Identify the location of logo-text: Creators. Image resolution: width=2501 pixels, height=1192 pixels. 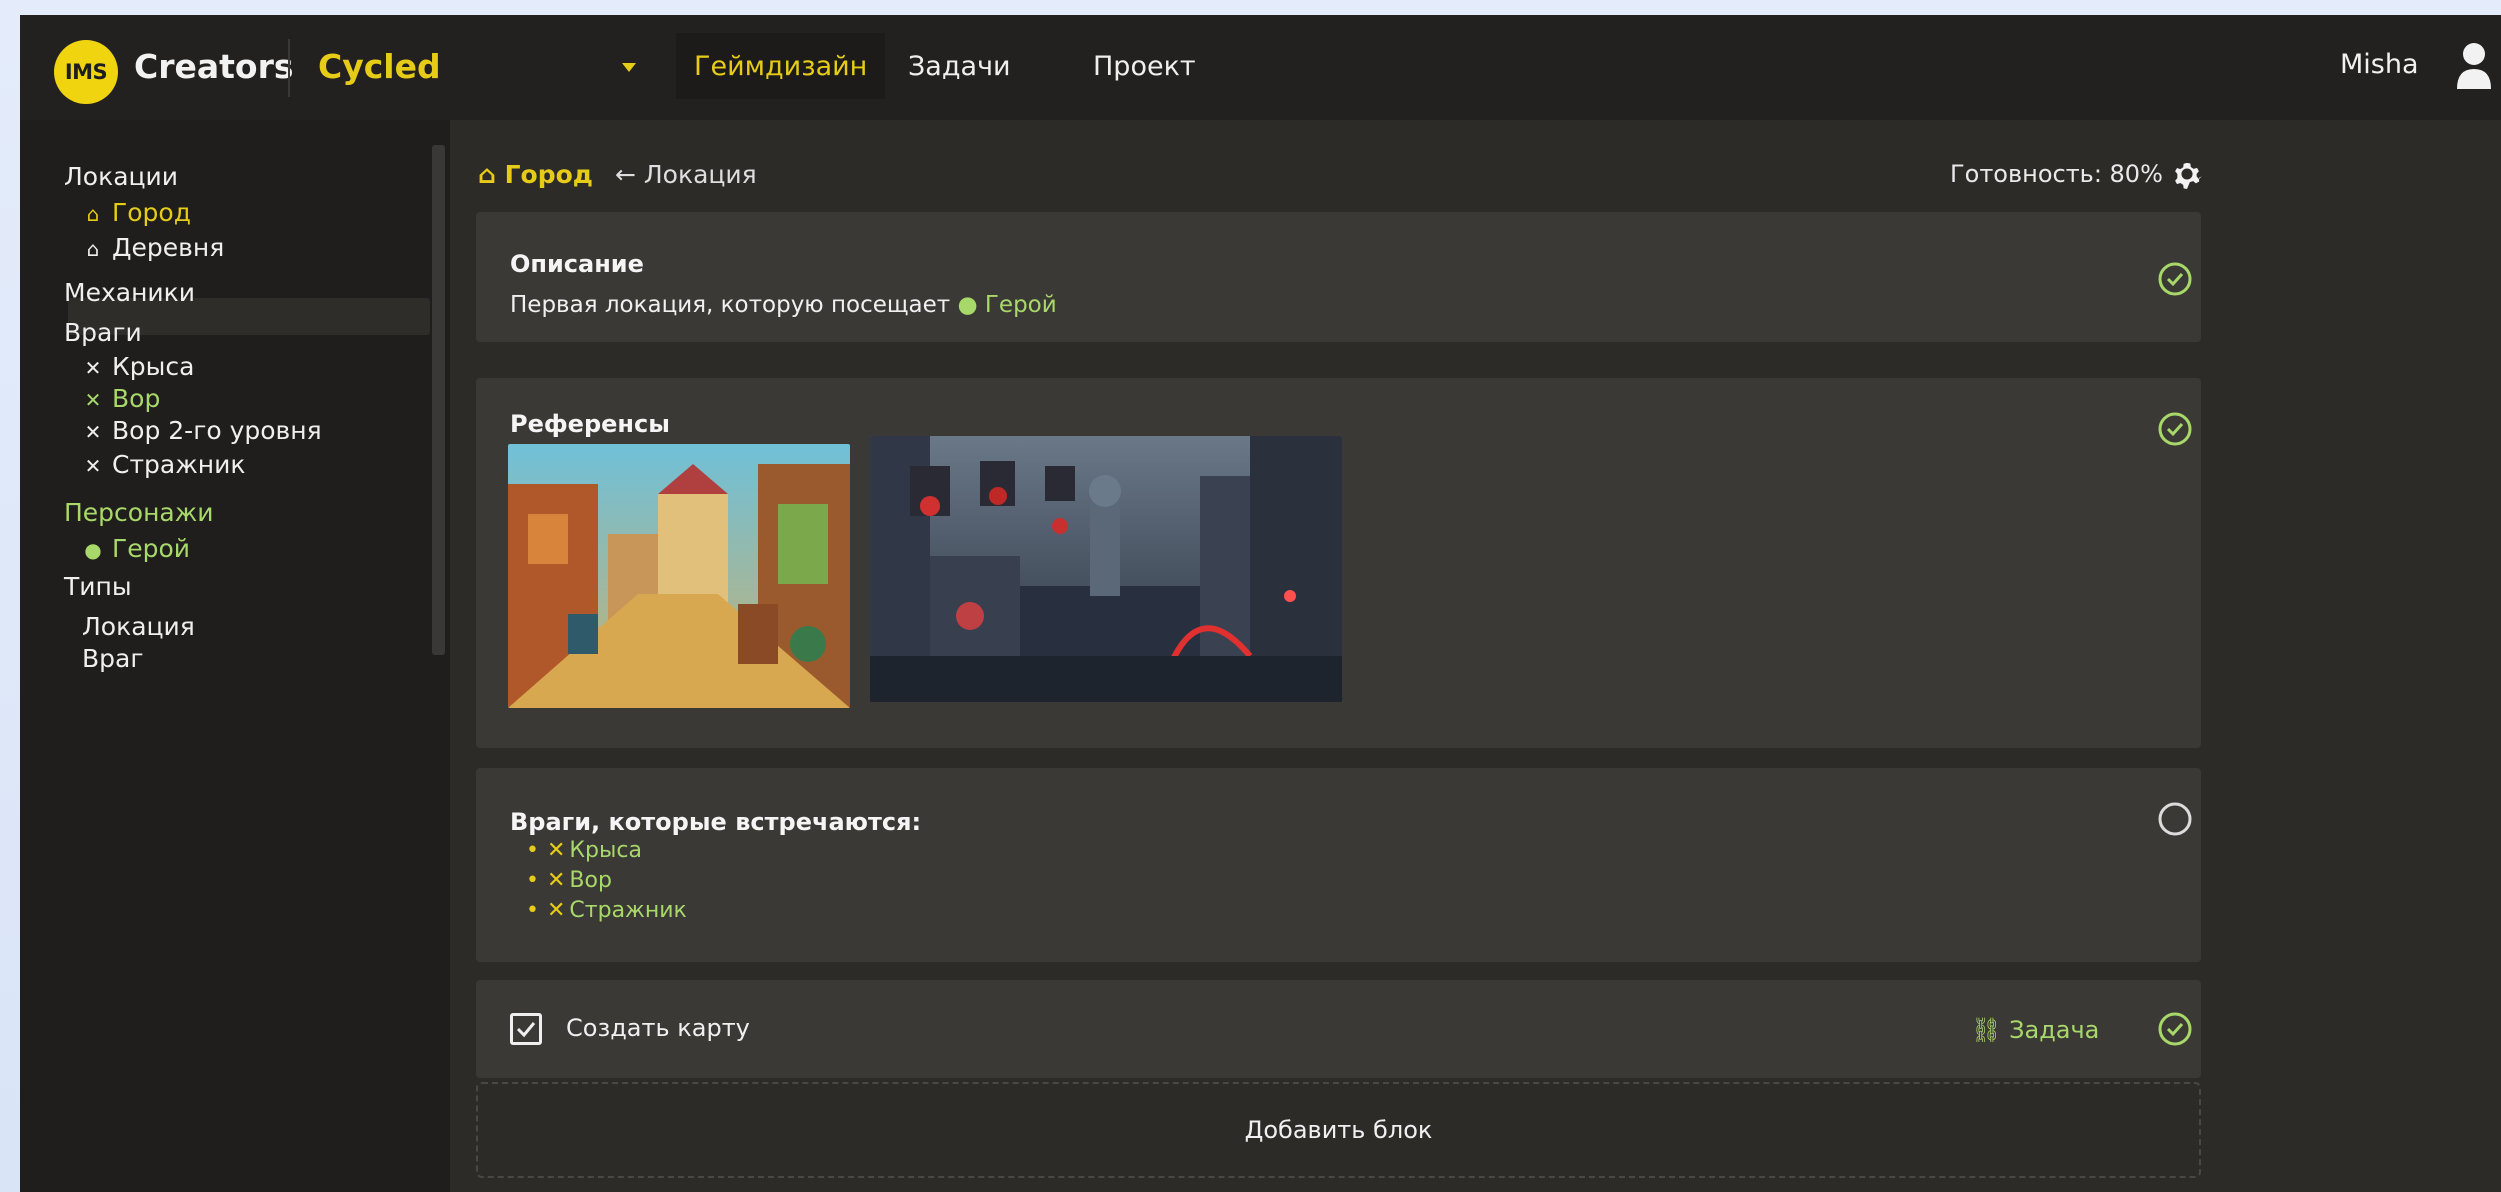
(214, 66).